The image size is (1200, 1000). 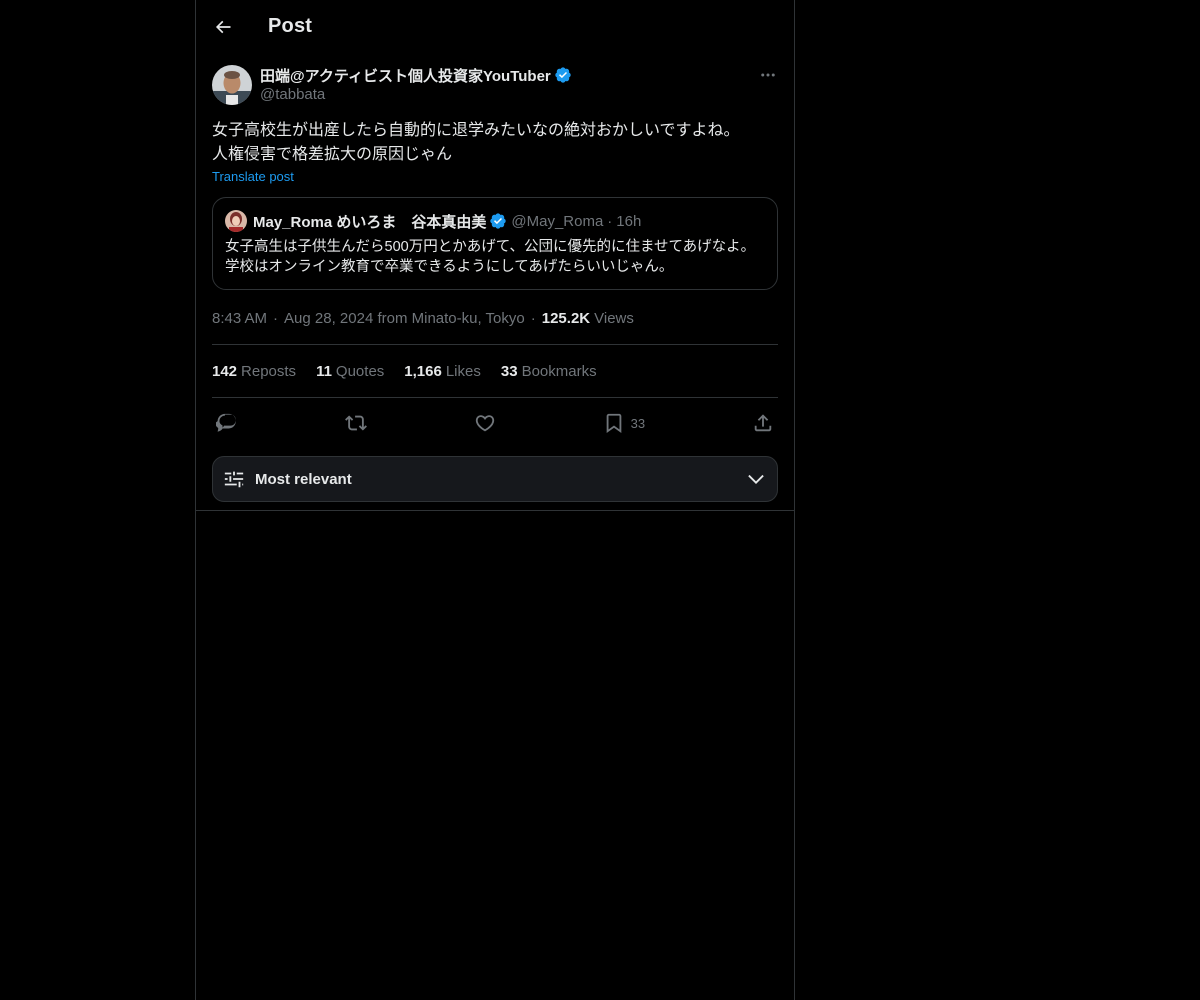 What do you see at coordinates (290, 26) in the screenshot?
I see `page-title: Post` at bounding box center [290, 26].